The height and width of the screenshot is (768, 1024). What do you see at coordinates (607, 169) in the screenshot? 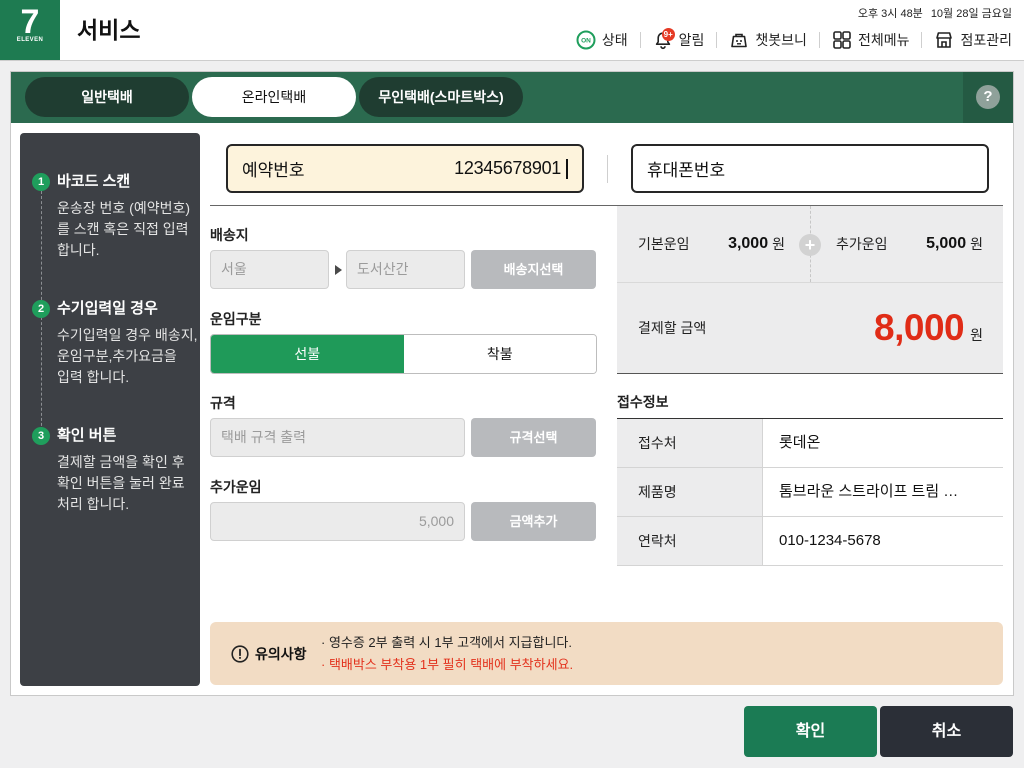
I see `lookup-divider` at bounding box center [607, 169].